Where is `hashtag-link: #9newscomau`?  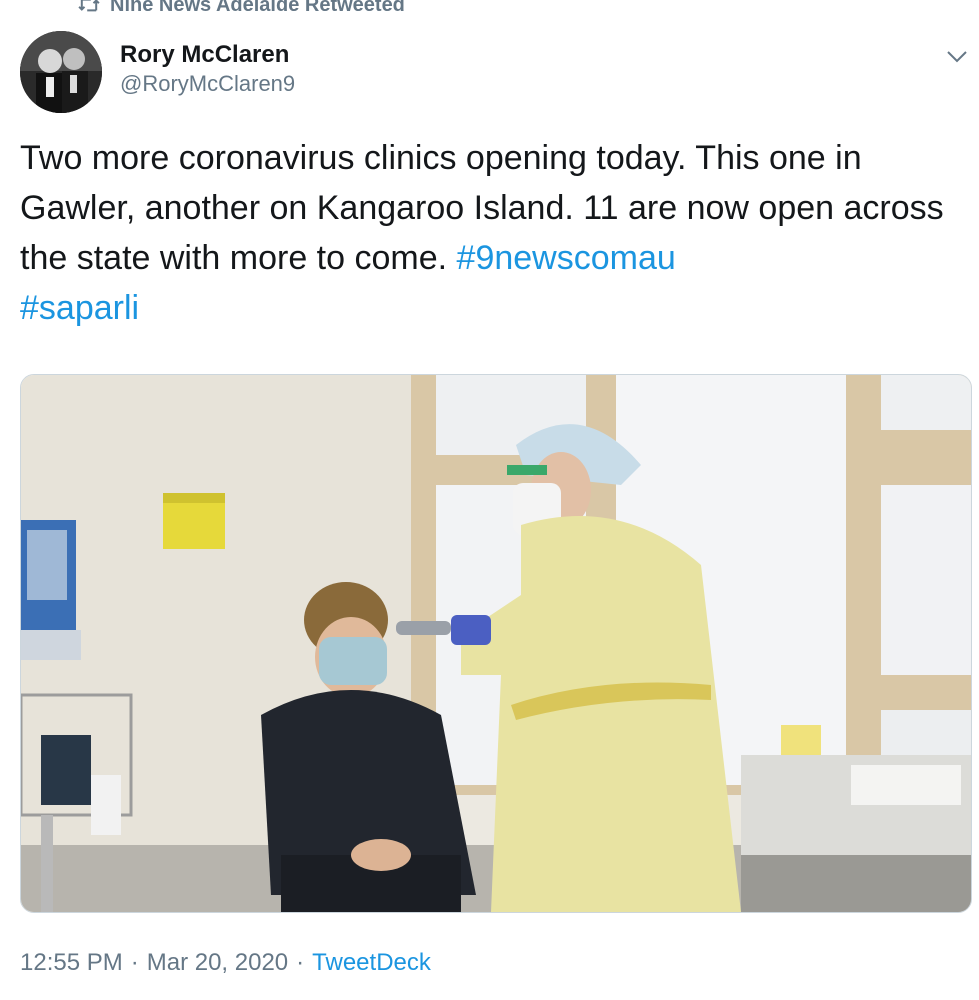
hashtag-link: #9newscomau is located at coordinates (566, 258).